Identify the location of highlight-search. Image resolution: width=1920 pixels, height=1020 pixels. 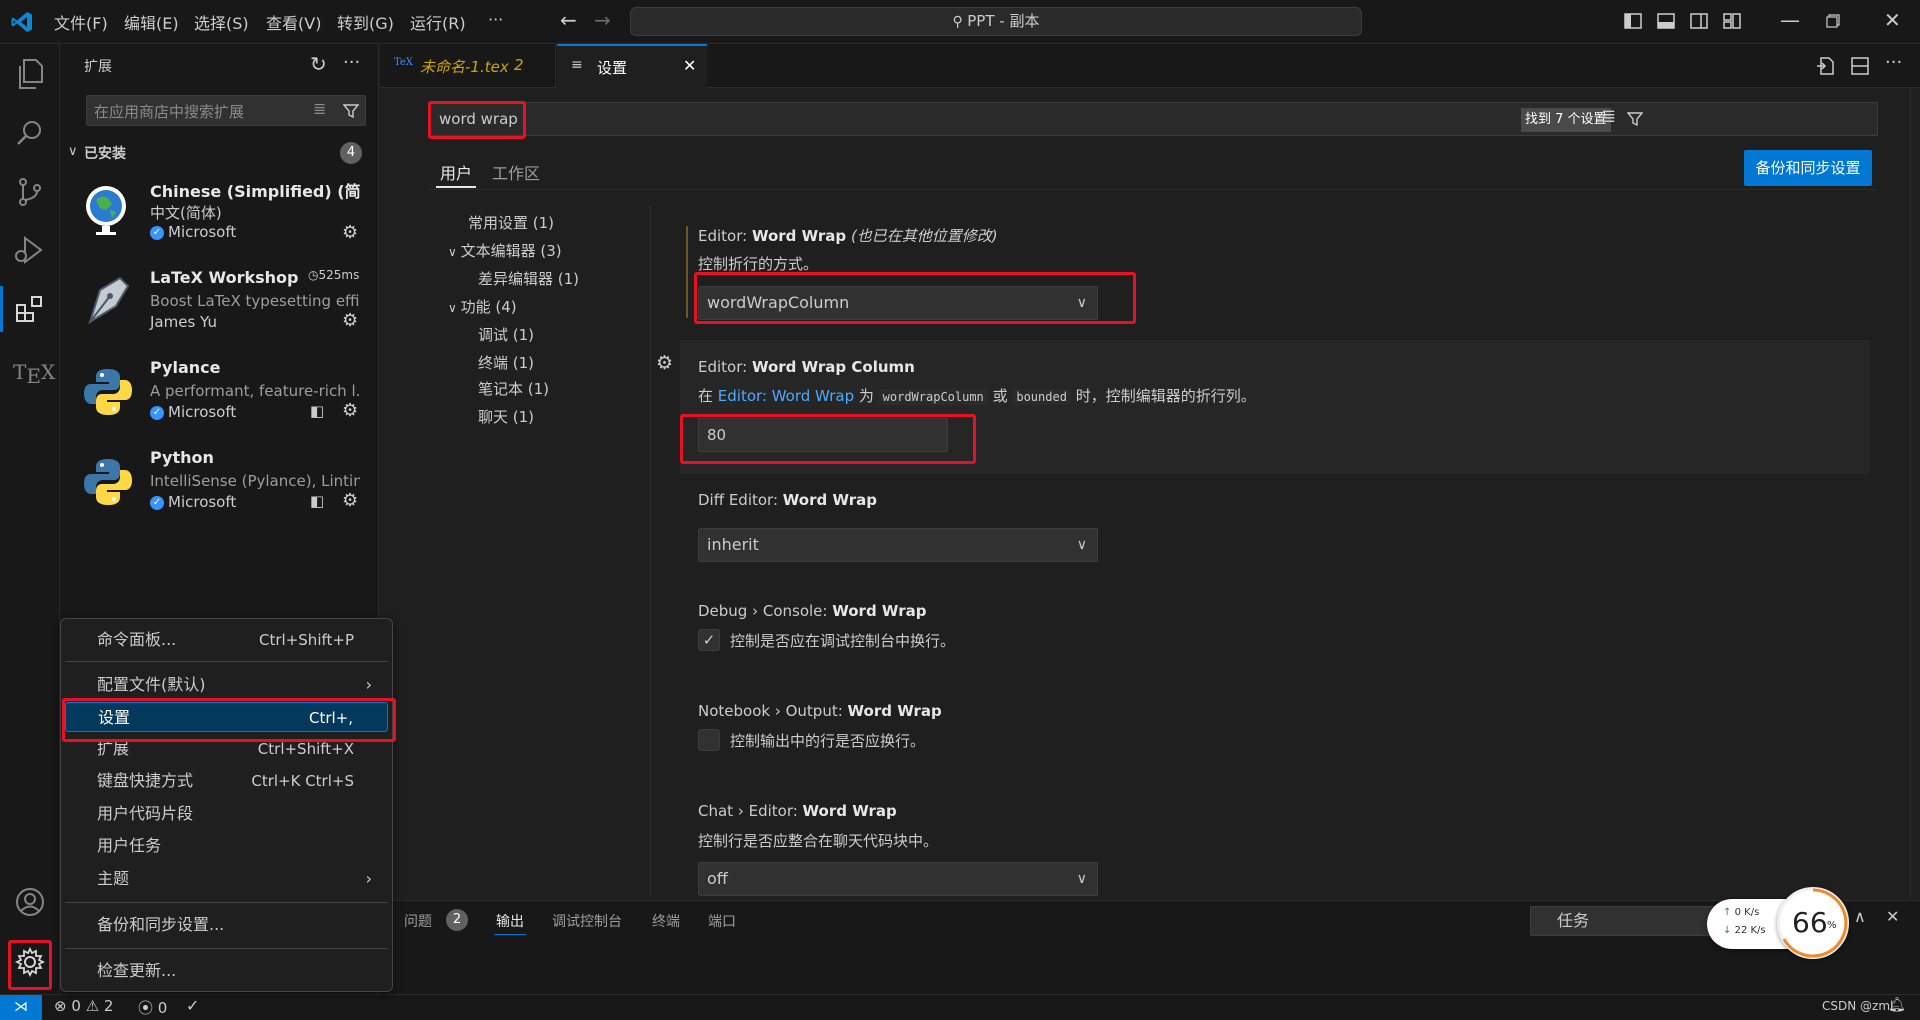
(477, 120).